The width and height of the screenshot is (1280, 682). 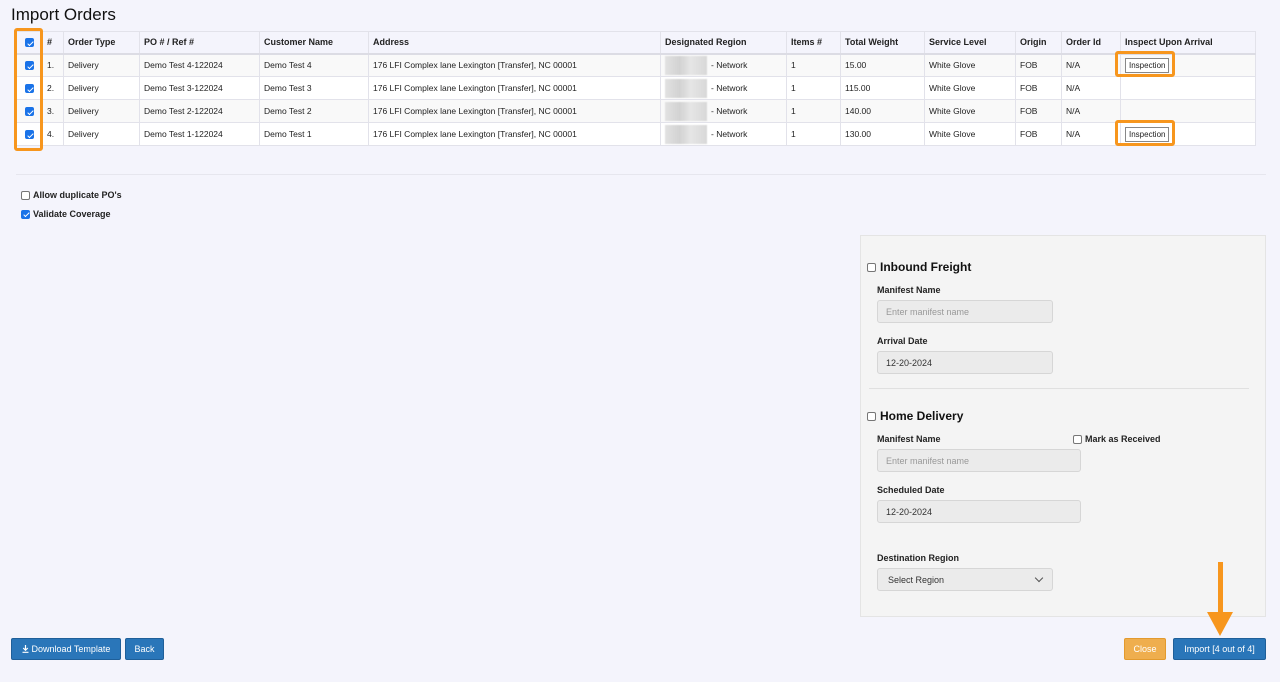 What do you see at coordinates (1117, 439) in the screenshot?
I see `mark-received-option: Mark as Received` at bounding box center [1117, 439].